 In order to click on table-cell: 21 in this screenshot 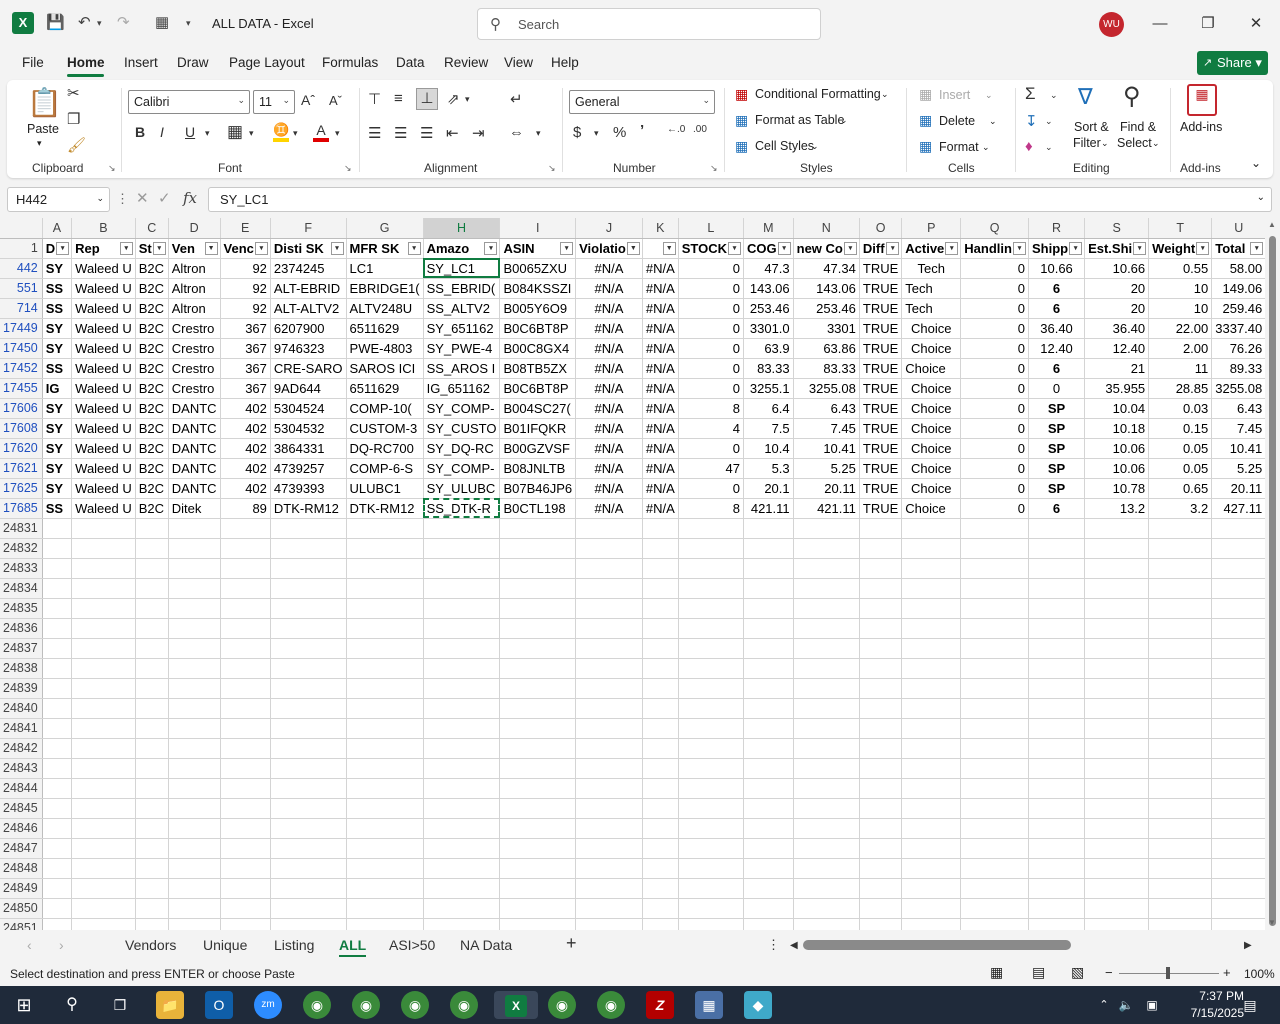, I will do `click(1117, 368)`.